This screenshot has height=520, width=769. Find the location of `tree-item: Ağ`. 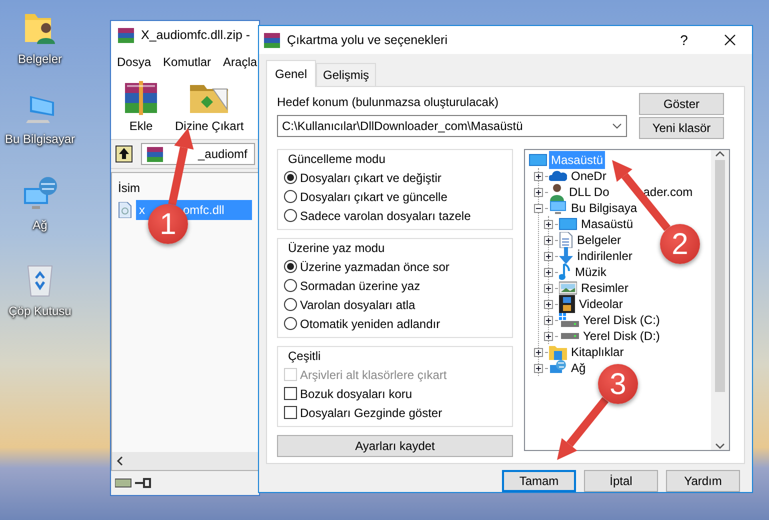

tree-item: Ağ is located at coordinates (578, 368).